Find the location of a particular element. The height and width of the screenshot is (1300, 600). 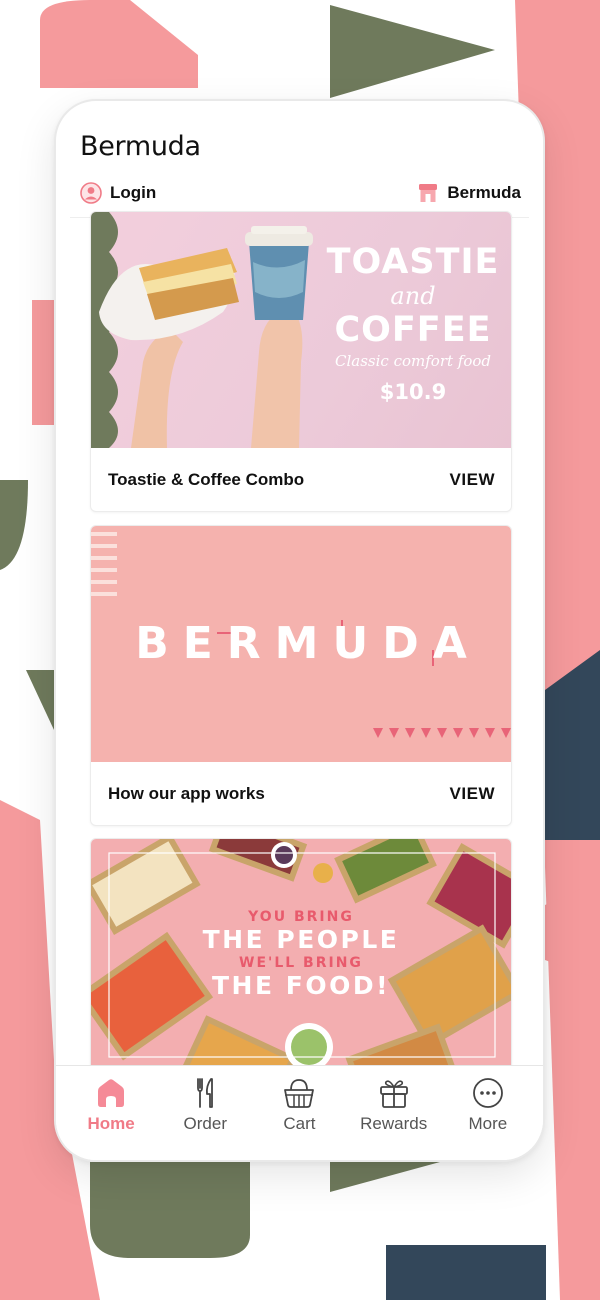

top-bar: Login Bermuda is located at coordinates (300, 193).